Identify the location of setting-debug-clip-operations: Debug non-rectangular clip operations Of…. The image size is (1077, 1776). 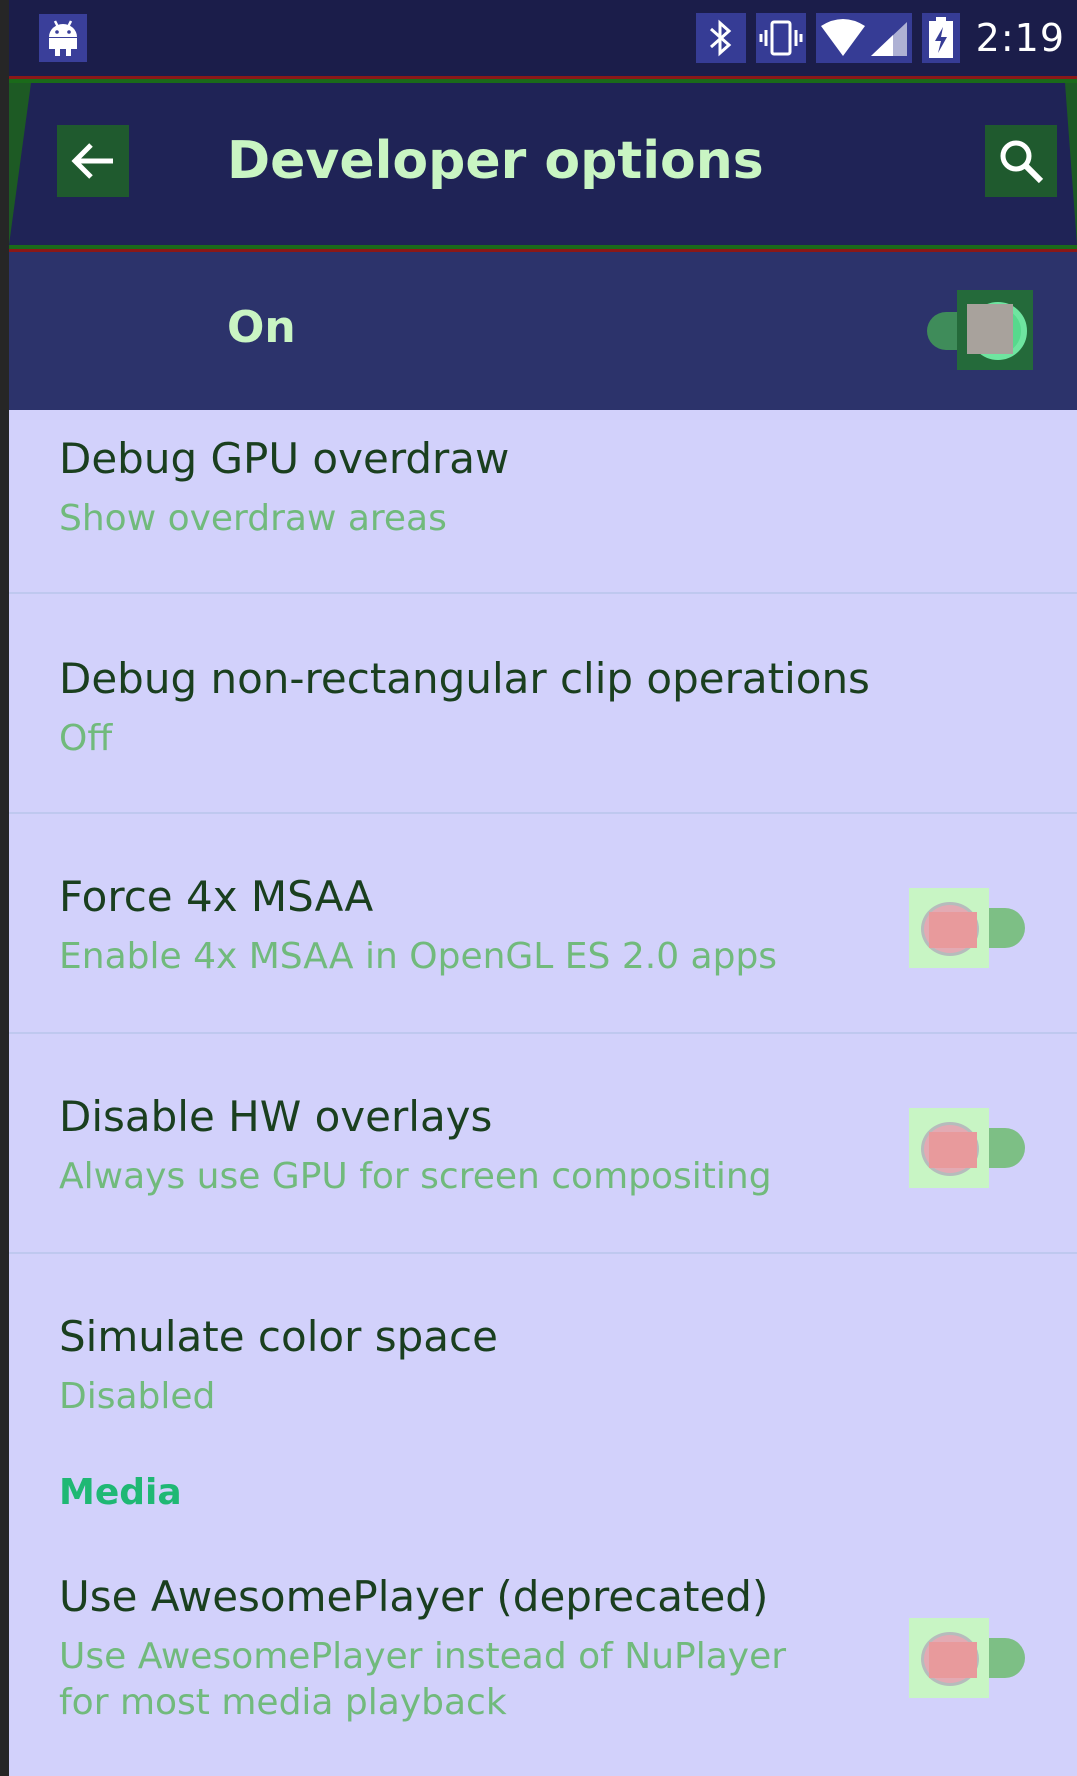
(543, 704).